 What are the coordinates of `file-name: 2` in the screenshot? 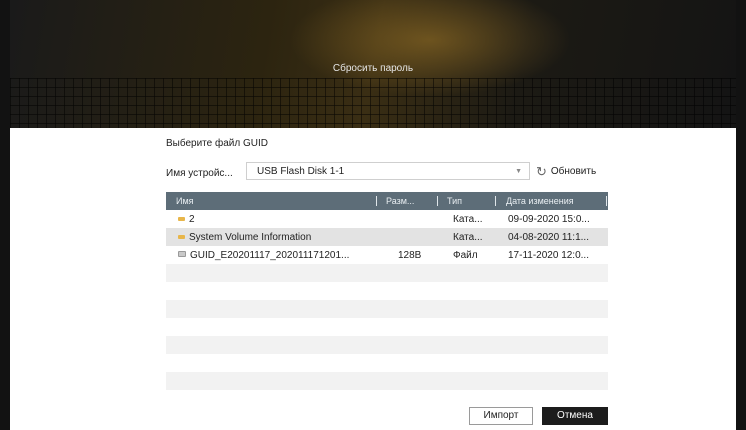 It's located at (192, 219).